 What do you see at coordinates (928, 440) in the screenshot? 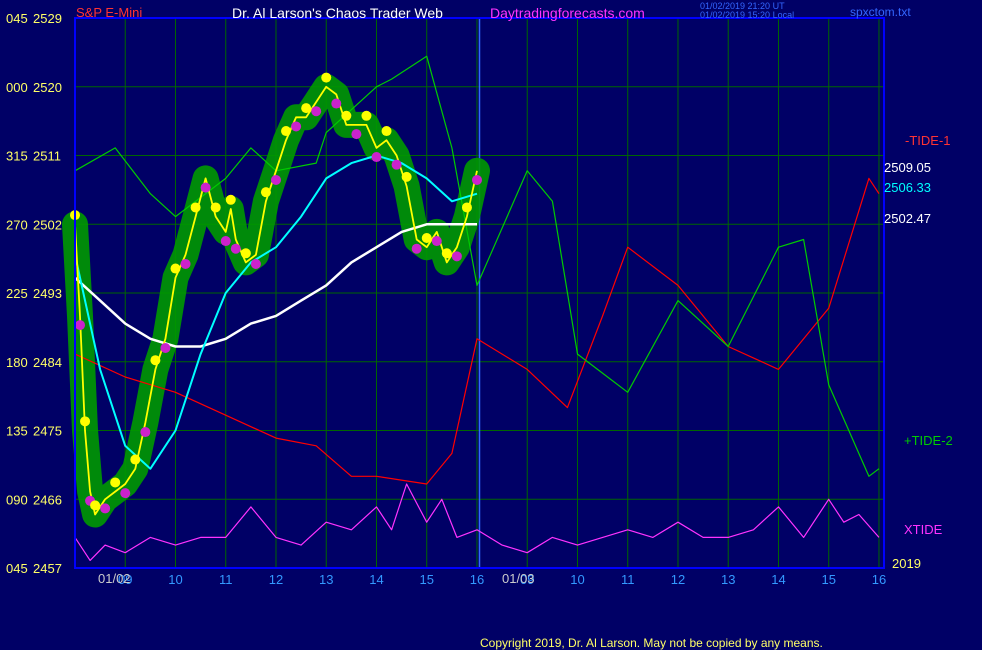
I see `tide2-label: +TIDE-2` at bounding box center [928, 440].